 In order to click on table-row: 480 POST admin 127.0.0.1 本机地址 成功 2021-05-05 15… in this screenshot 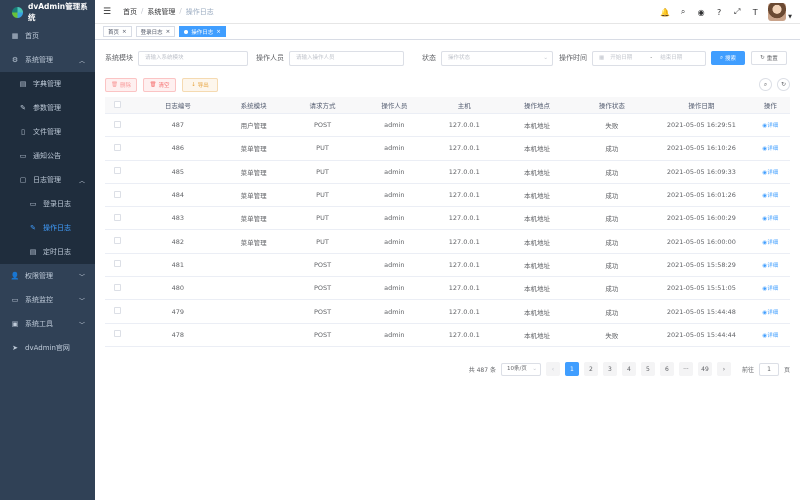, I will do `click(447, 289)`.